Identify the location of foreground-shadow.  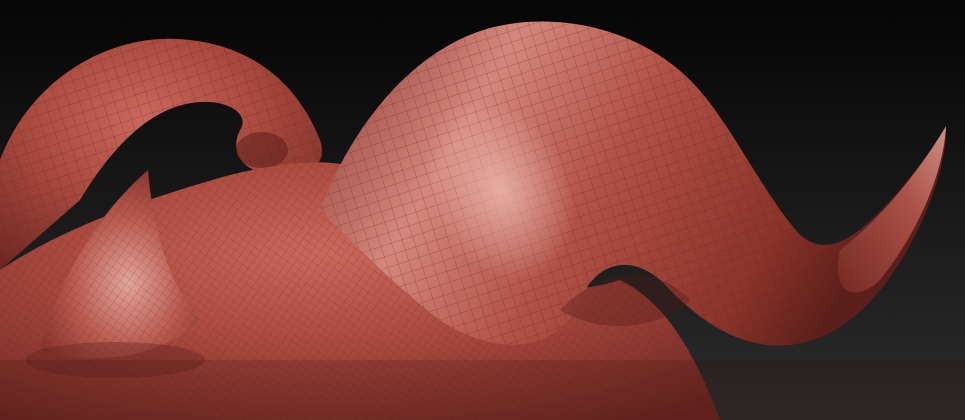
(482, 390).